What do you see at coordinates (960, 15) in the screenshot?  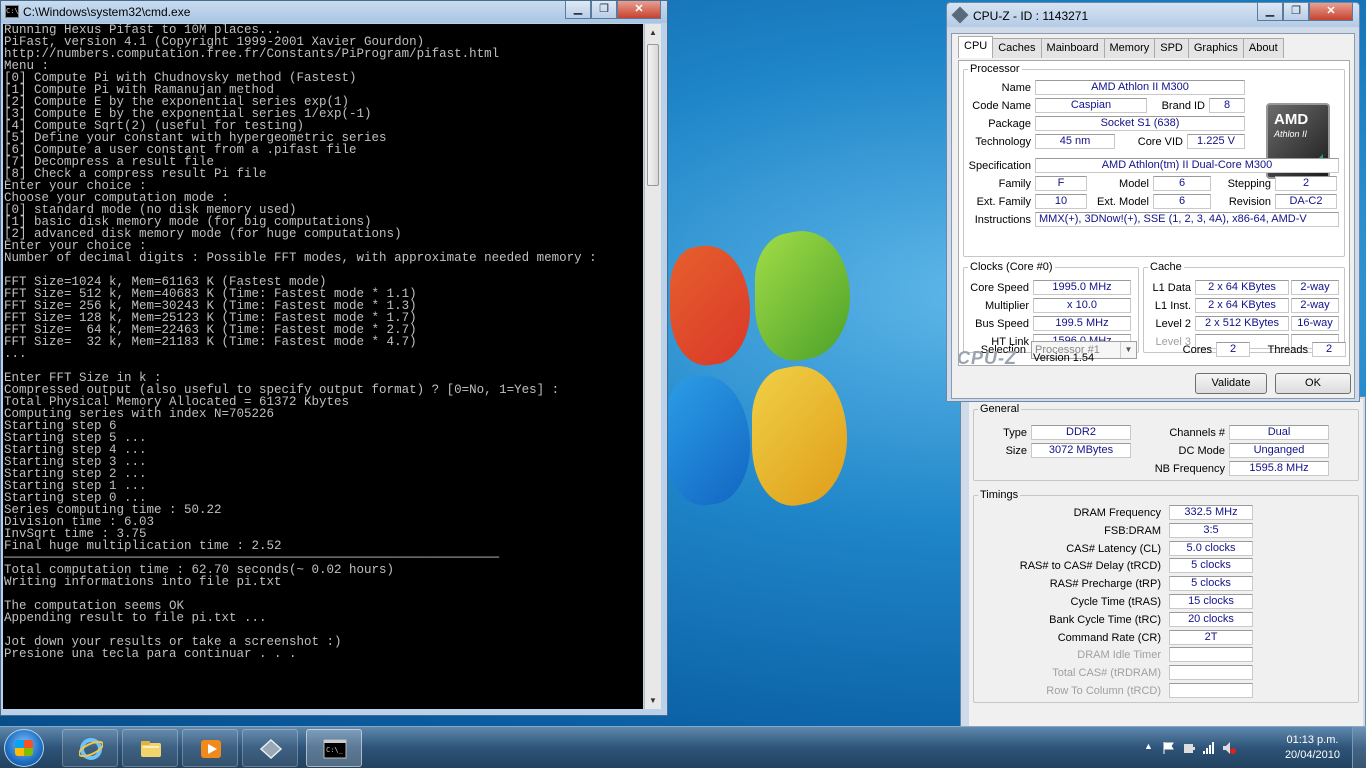 I see `cpuz-app-icon` at bounding box center [960, 15].